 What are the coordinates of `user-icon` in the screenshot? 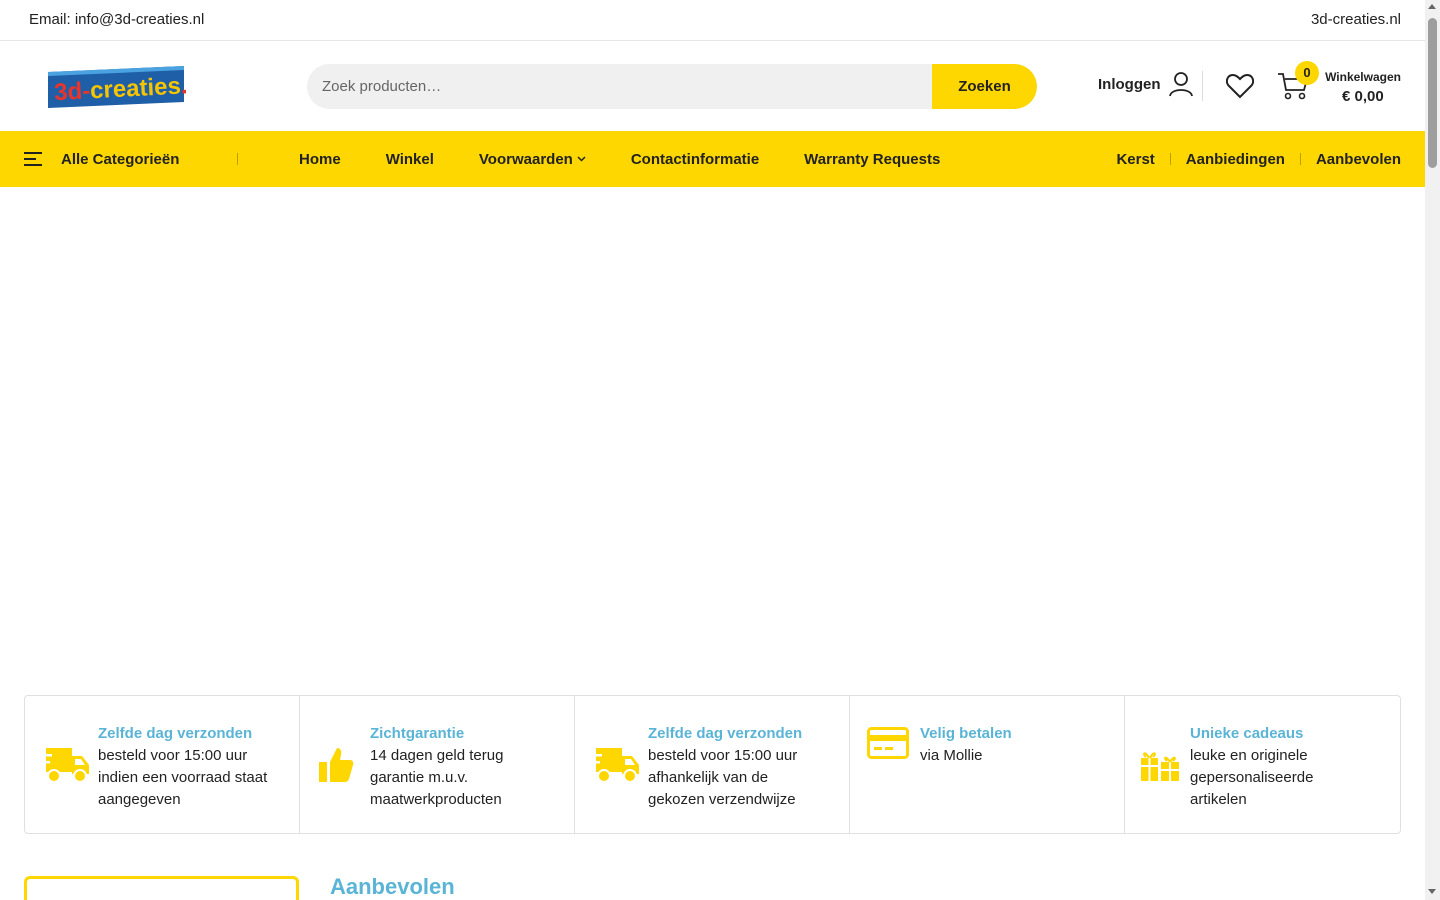 It's located at (1180, 84).